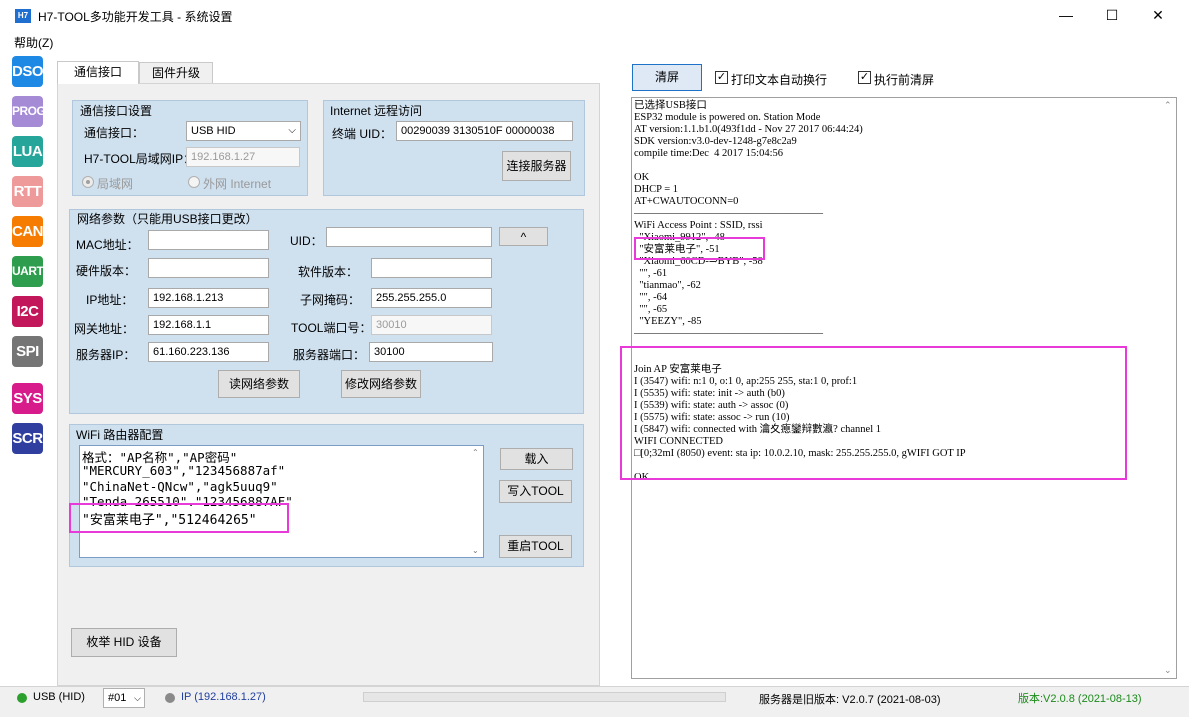 This screenshot has height=717, width=1189. Describe the element at coordinates (27, 351) in the screenshot. I see `sidebar-spi-button: SPI` at that location.